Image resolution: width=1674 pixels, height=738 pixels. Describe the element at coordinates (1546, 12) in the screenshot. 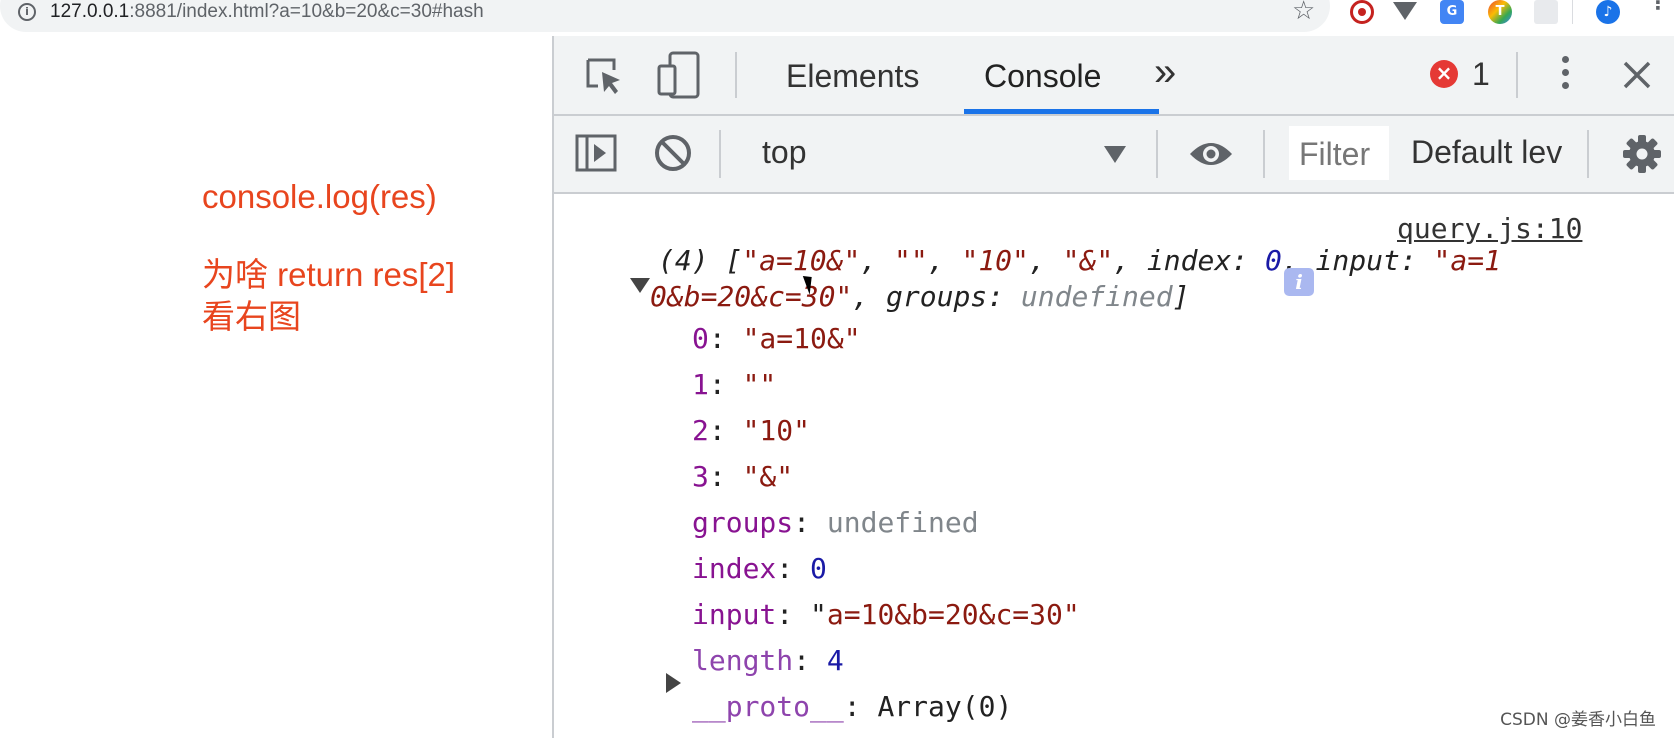

I see `react-extension-icon` at that location.